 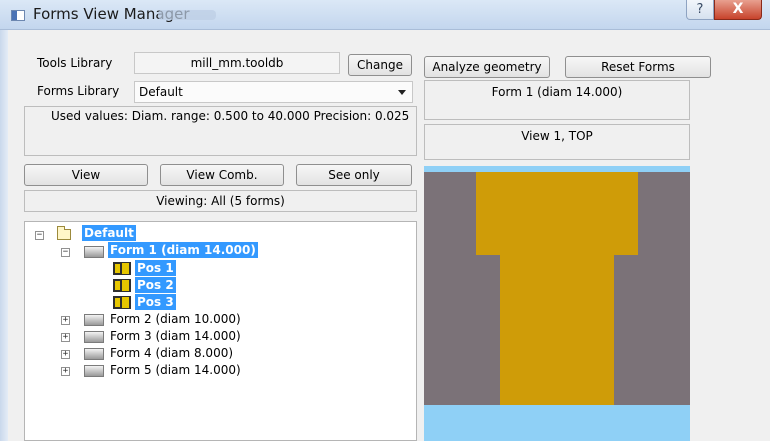 I want to click on tree-item-form-4: Form 4 (diam 8.000), so click(x=171, y=353).